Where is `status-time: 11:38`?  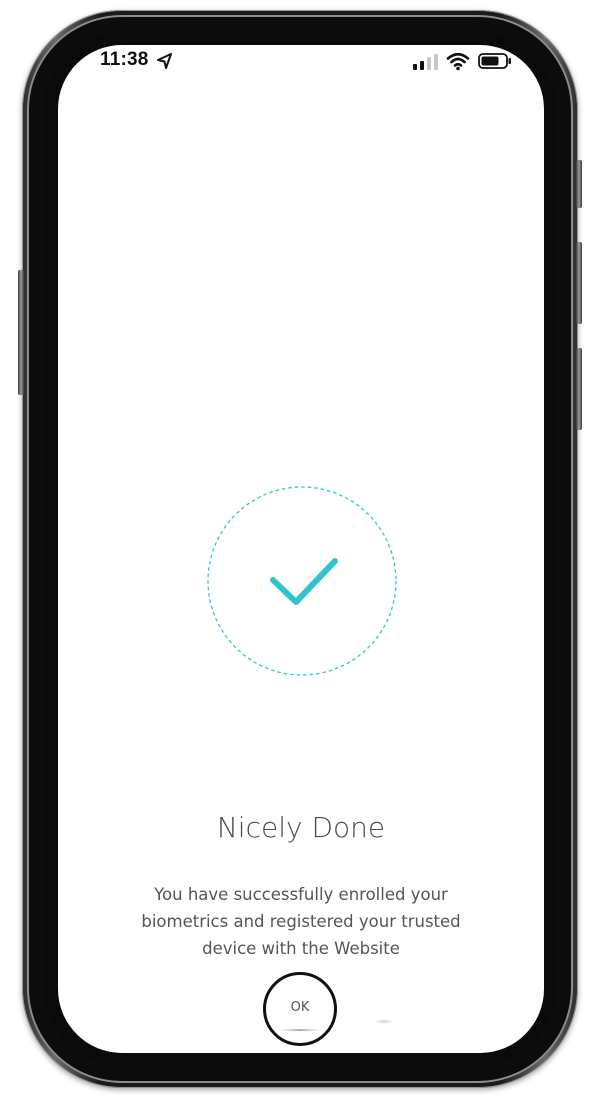 status-time: 11:38 is located at coordinates (124, 59).